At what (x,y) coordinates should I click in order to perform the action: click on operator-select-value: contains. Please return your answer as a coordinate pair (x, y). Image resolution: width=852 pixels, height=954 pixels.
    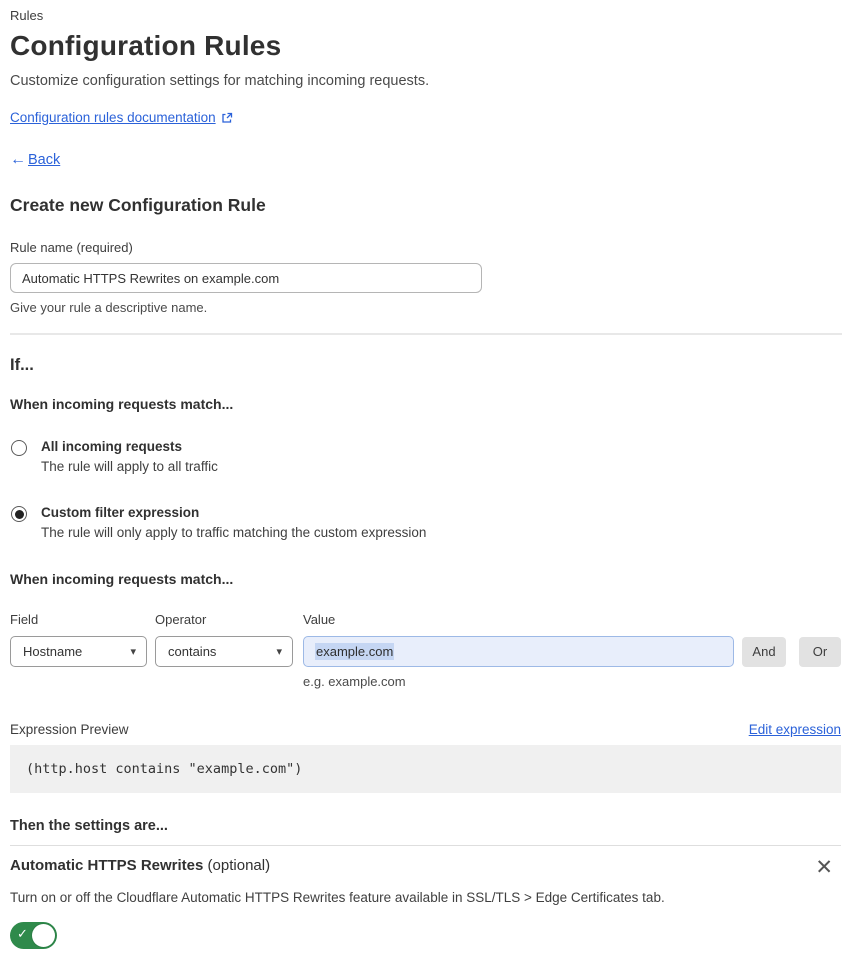
    Looking at the image, I should click on (192, 651).